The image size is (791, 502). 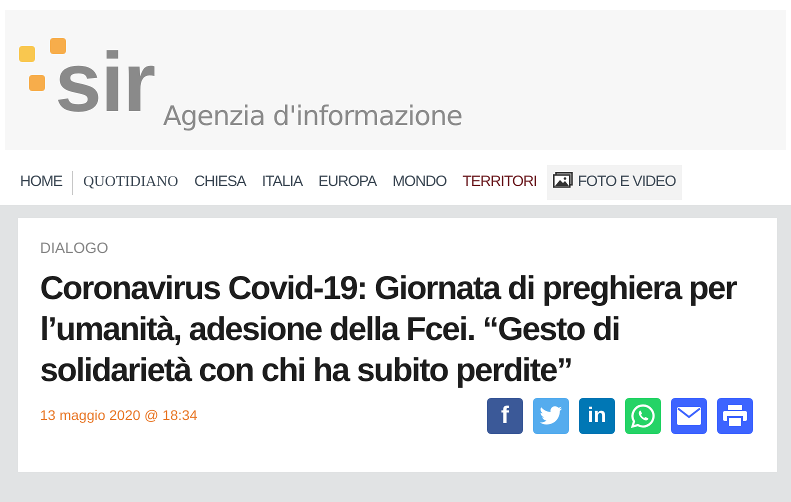 I want to click on nav-link: HOME, so click(x=41, y=182).